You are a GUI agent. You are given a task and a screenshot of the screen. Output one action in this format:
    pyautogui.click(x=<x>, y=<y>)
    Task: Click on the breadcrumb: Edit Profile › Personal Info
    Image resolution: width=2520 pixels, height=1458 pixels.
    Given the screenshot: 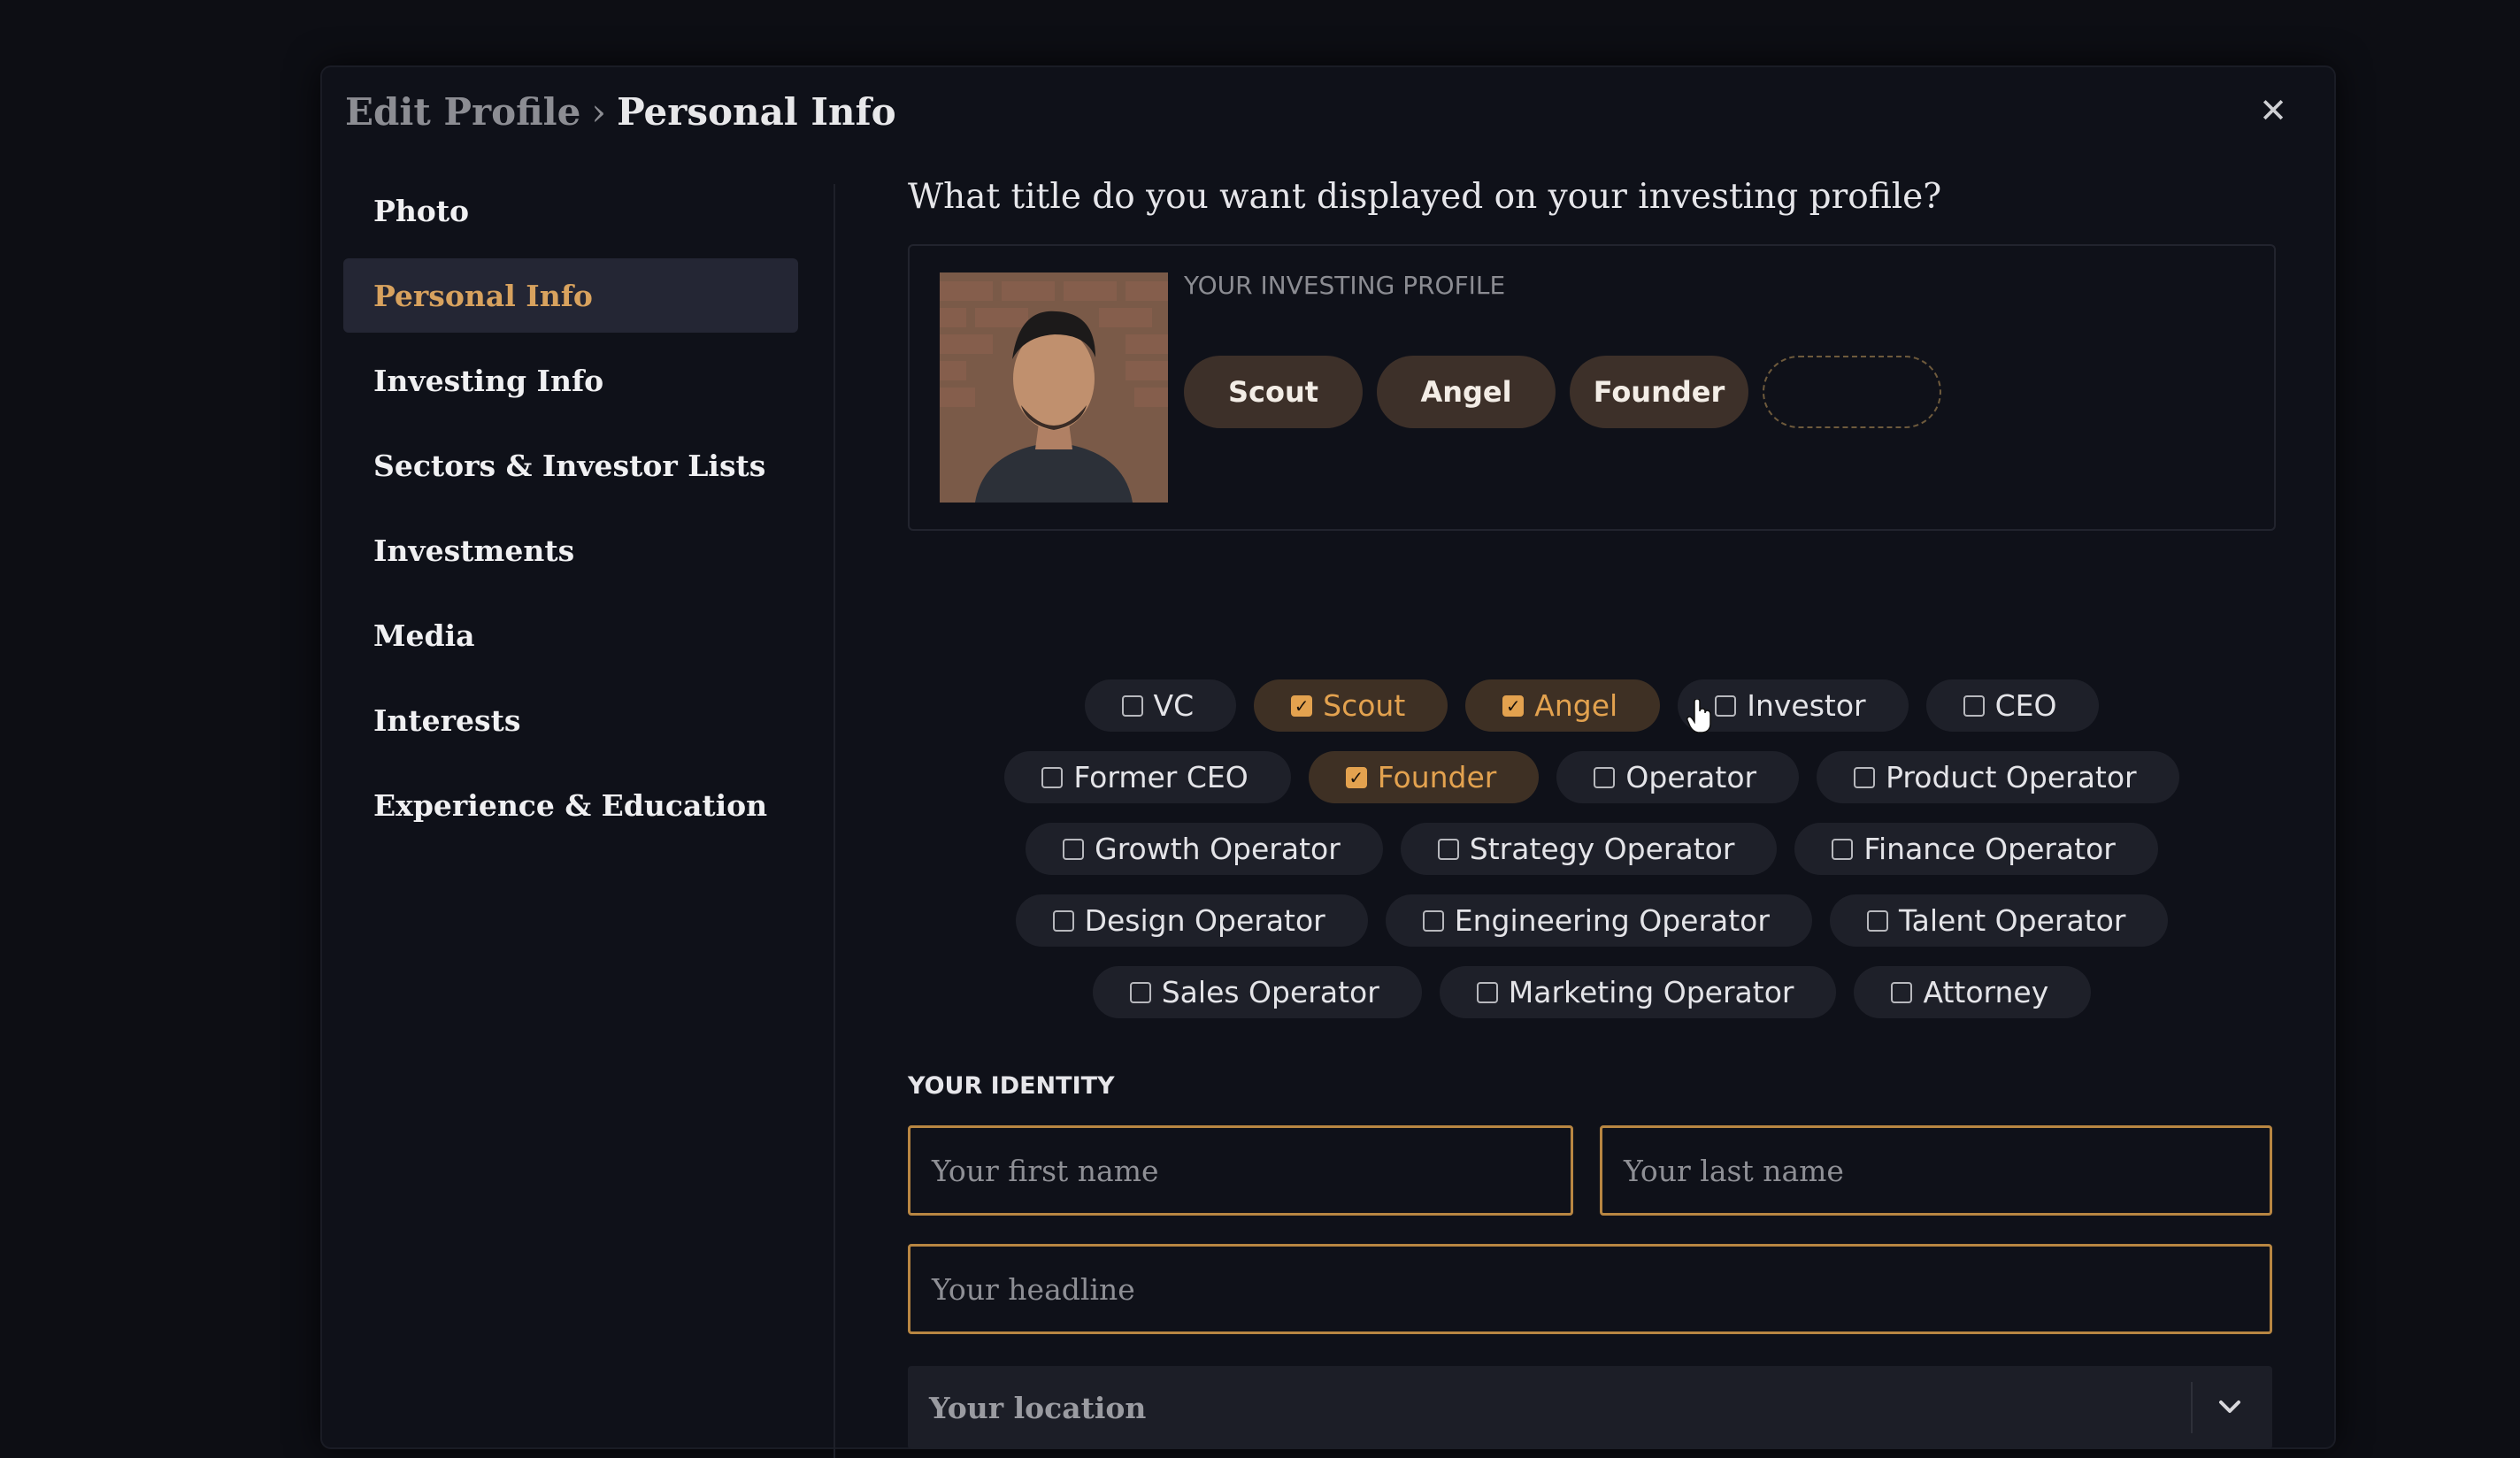 What is the action you would take?
    pyautogui.click(x=620, y=112)
    